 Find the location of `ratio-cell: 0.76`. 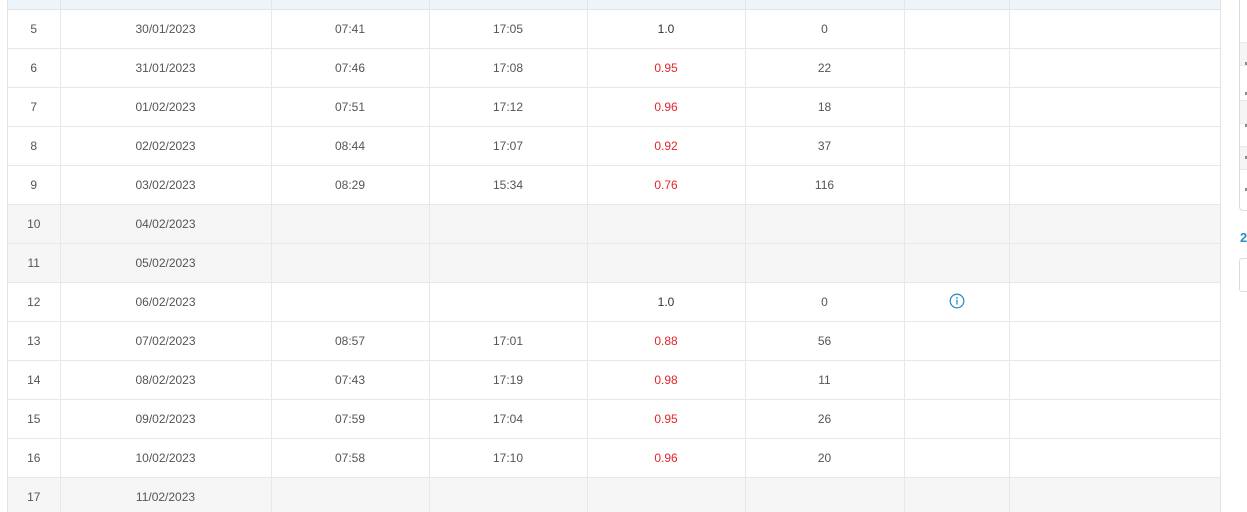

ratio-cell: 0.76 is located at coordinates (666, 185).